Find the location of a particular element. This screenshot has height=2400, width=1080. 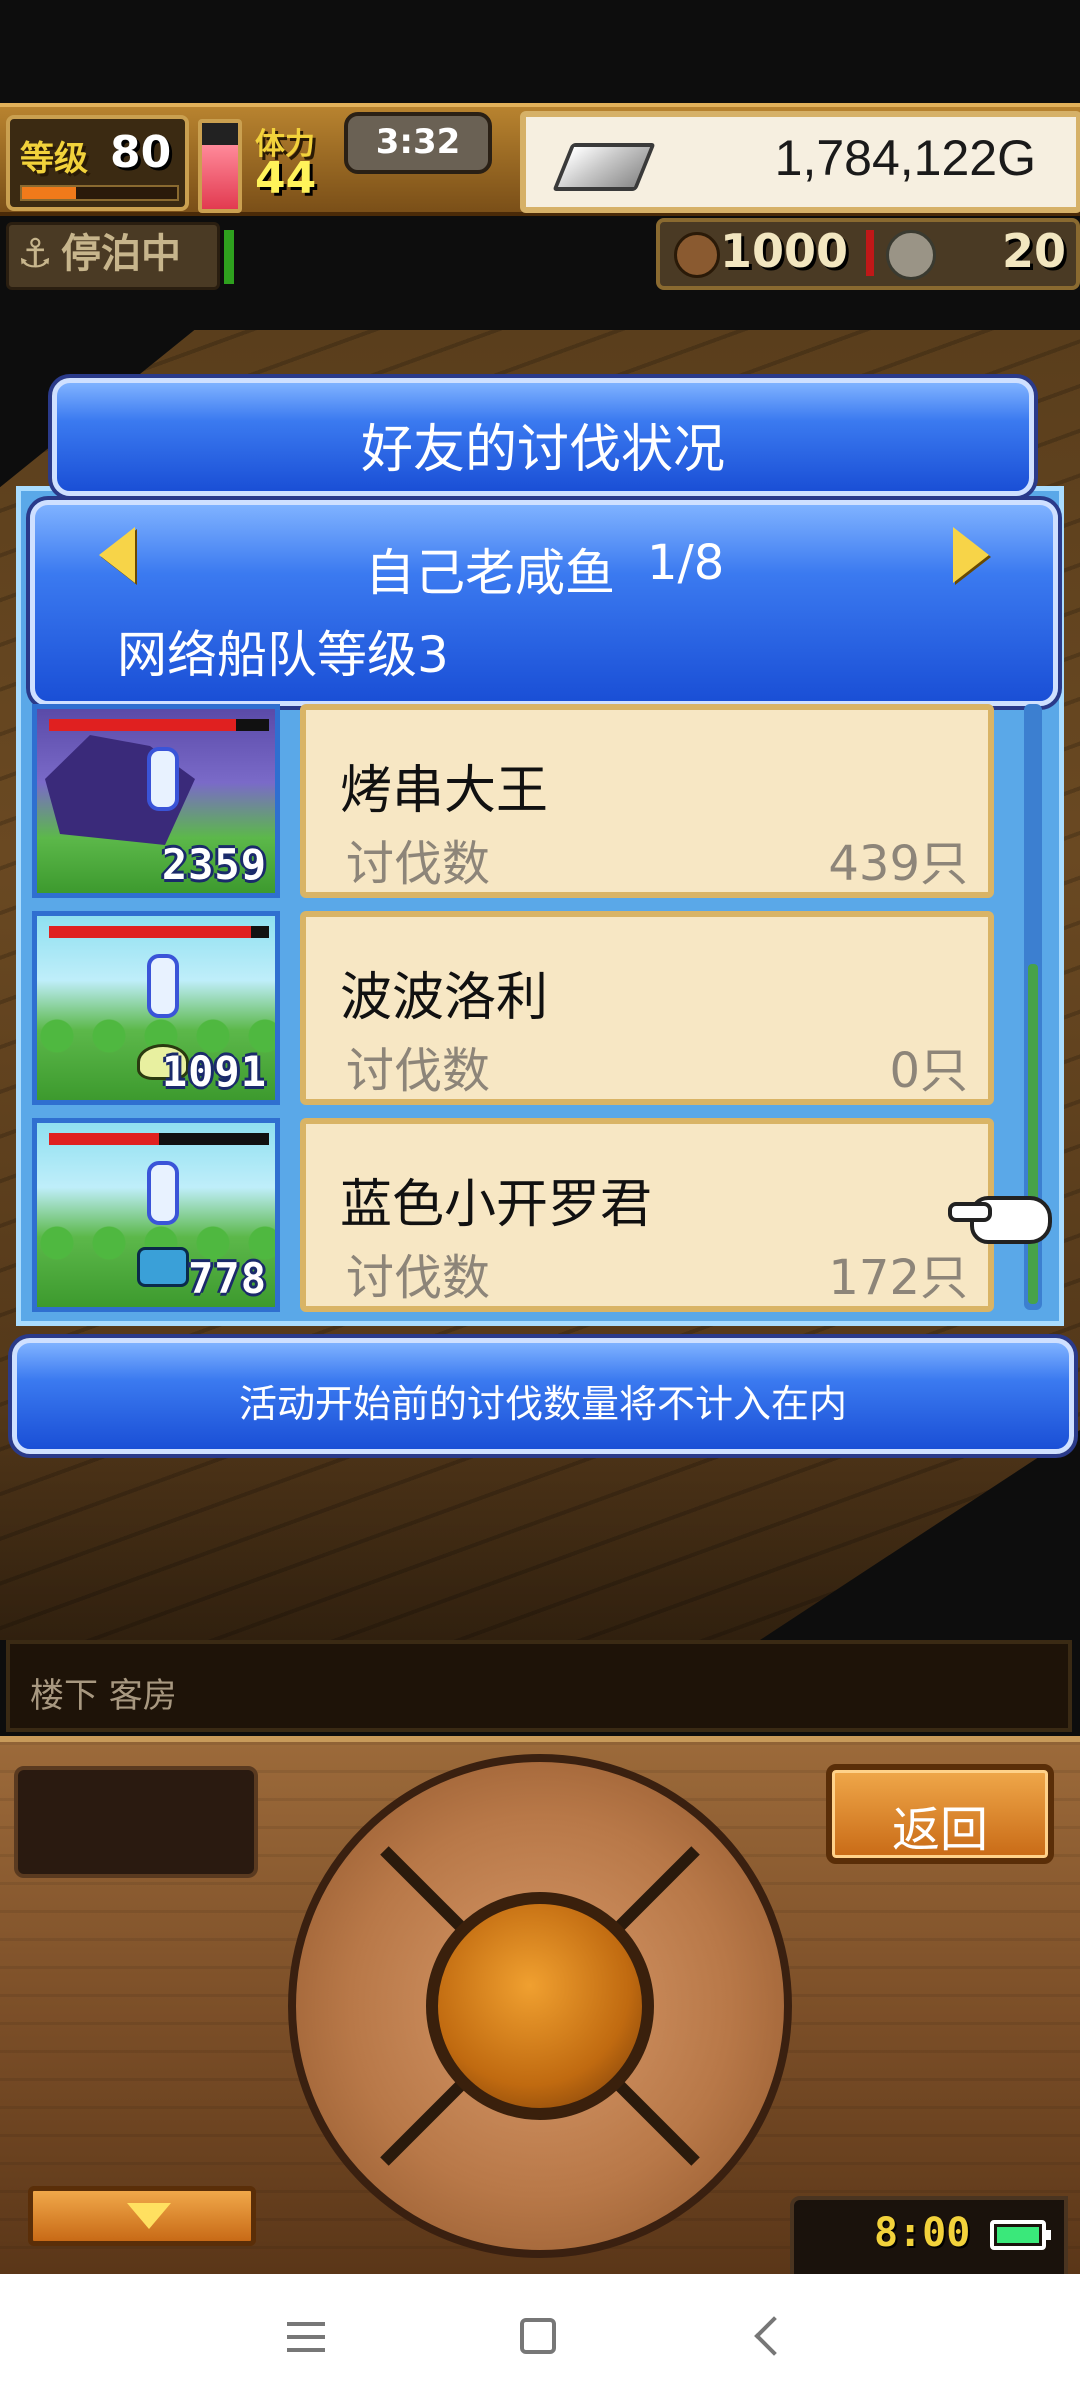

friend-name: 自己老咸鱼 is located at coordinates (490, 573).